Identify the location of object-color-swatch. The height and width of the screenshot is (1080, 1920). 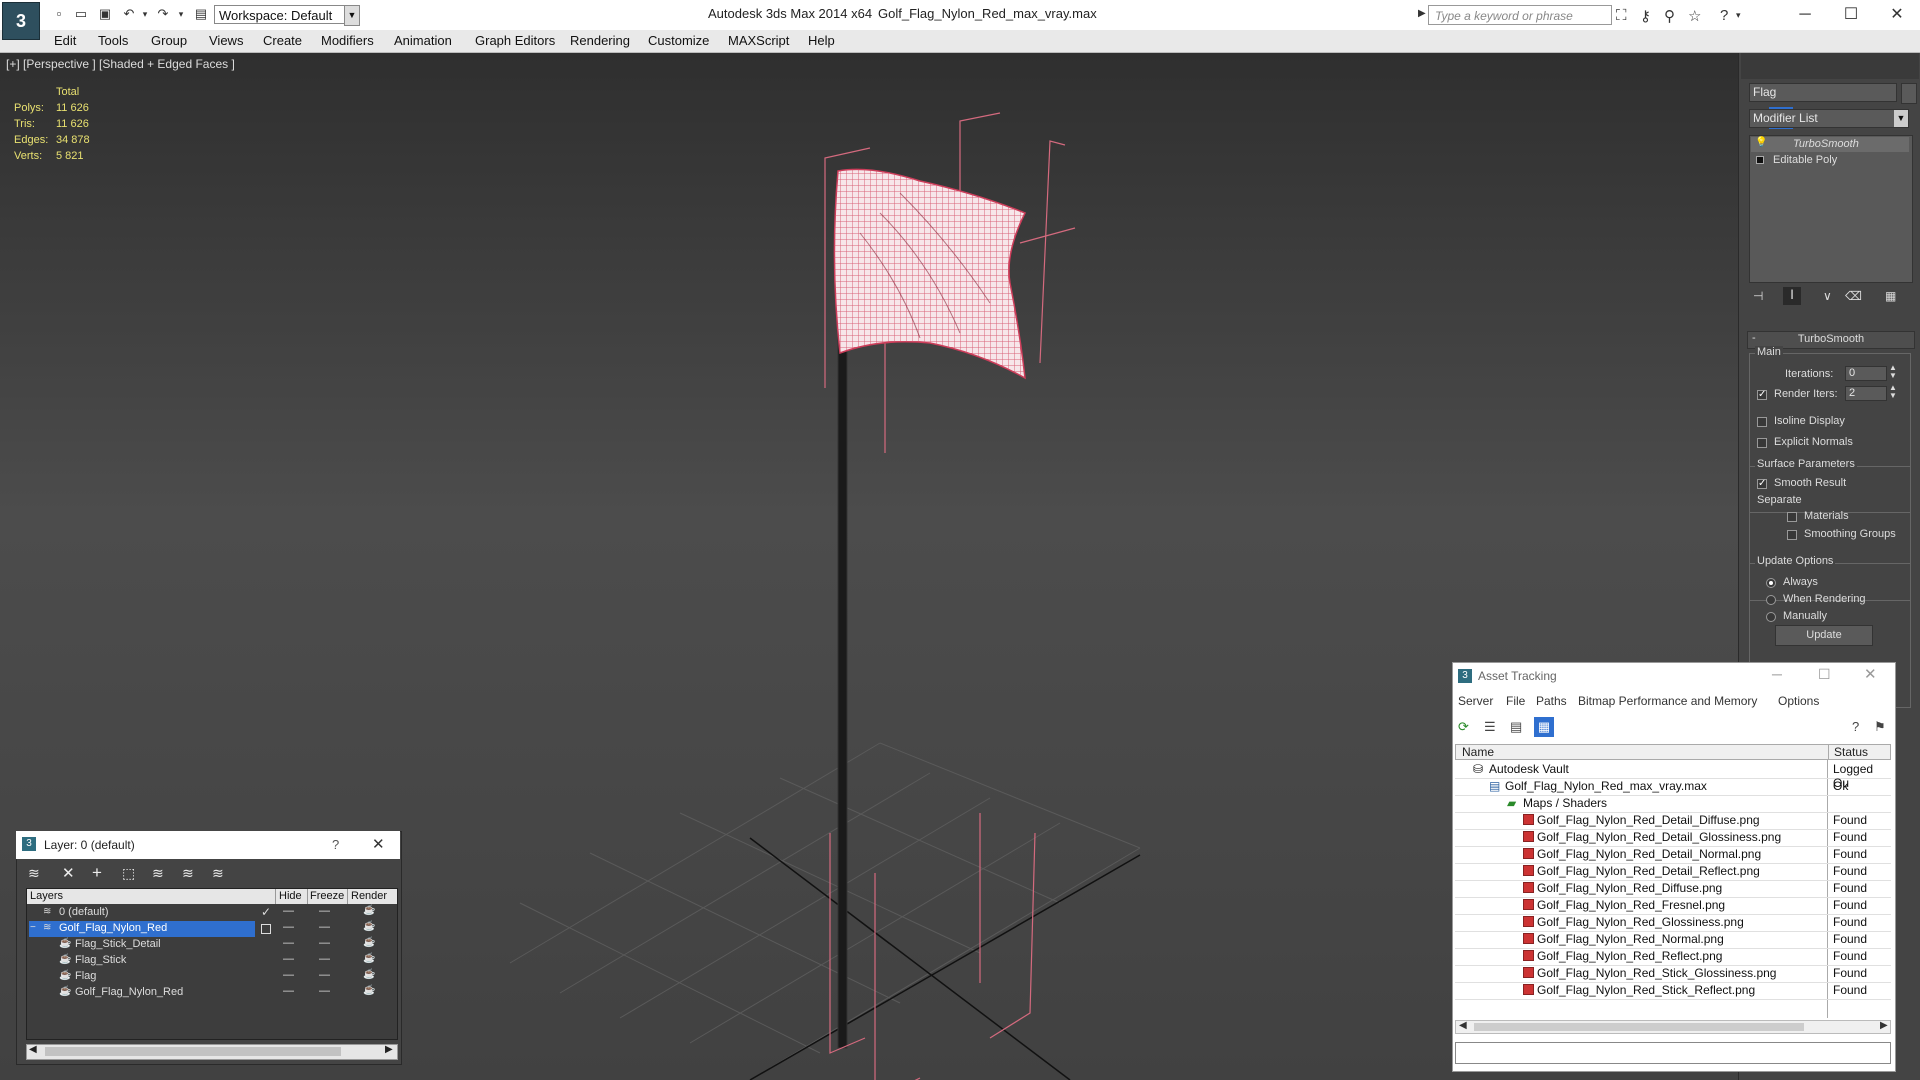
(1909, 93).